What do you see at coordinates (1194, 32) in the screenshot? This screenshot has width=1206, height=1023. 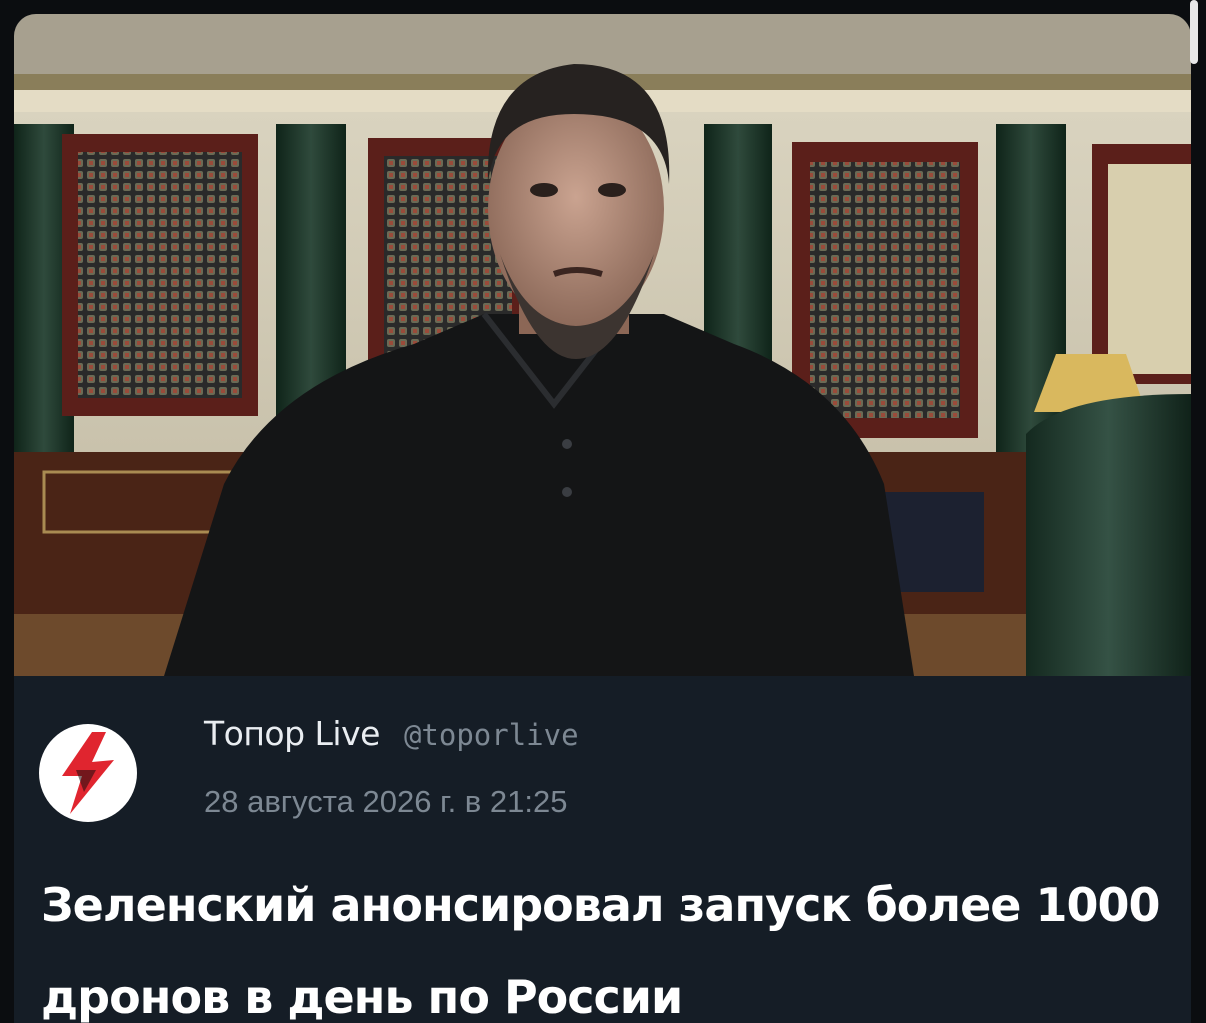 I see `scrollbar-thumb` at bounding box center [1194, 32].